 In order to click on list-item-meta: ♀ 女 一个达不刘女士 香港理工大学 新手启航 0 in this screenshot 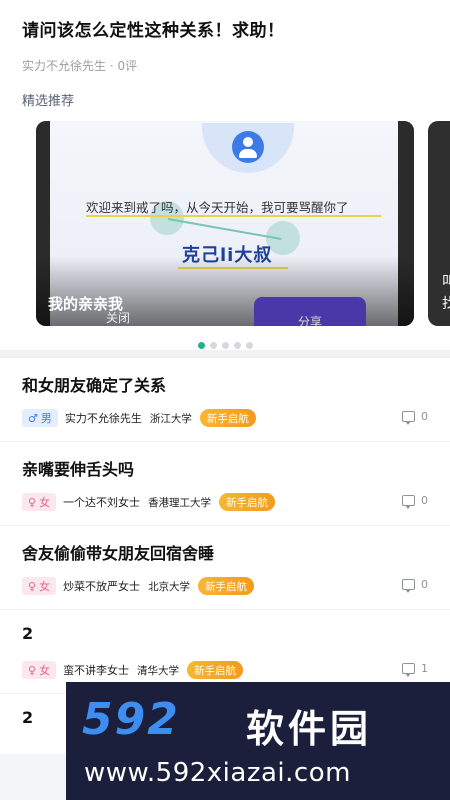, I will do `click(225, 502)`.